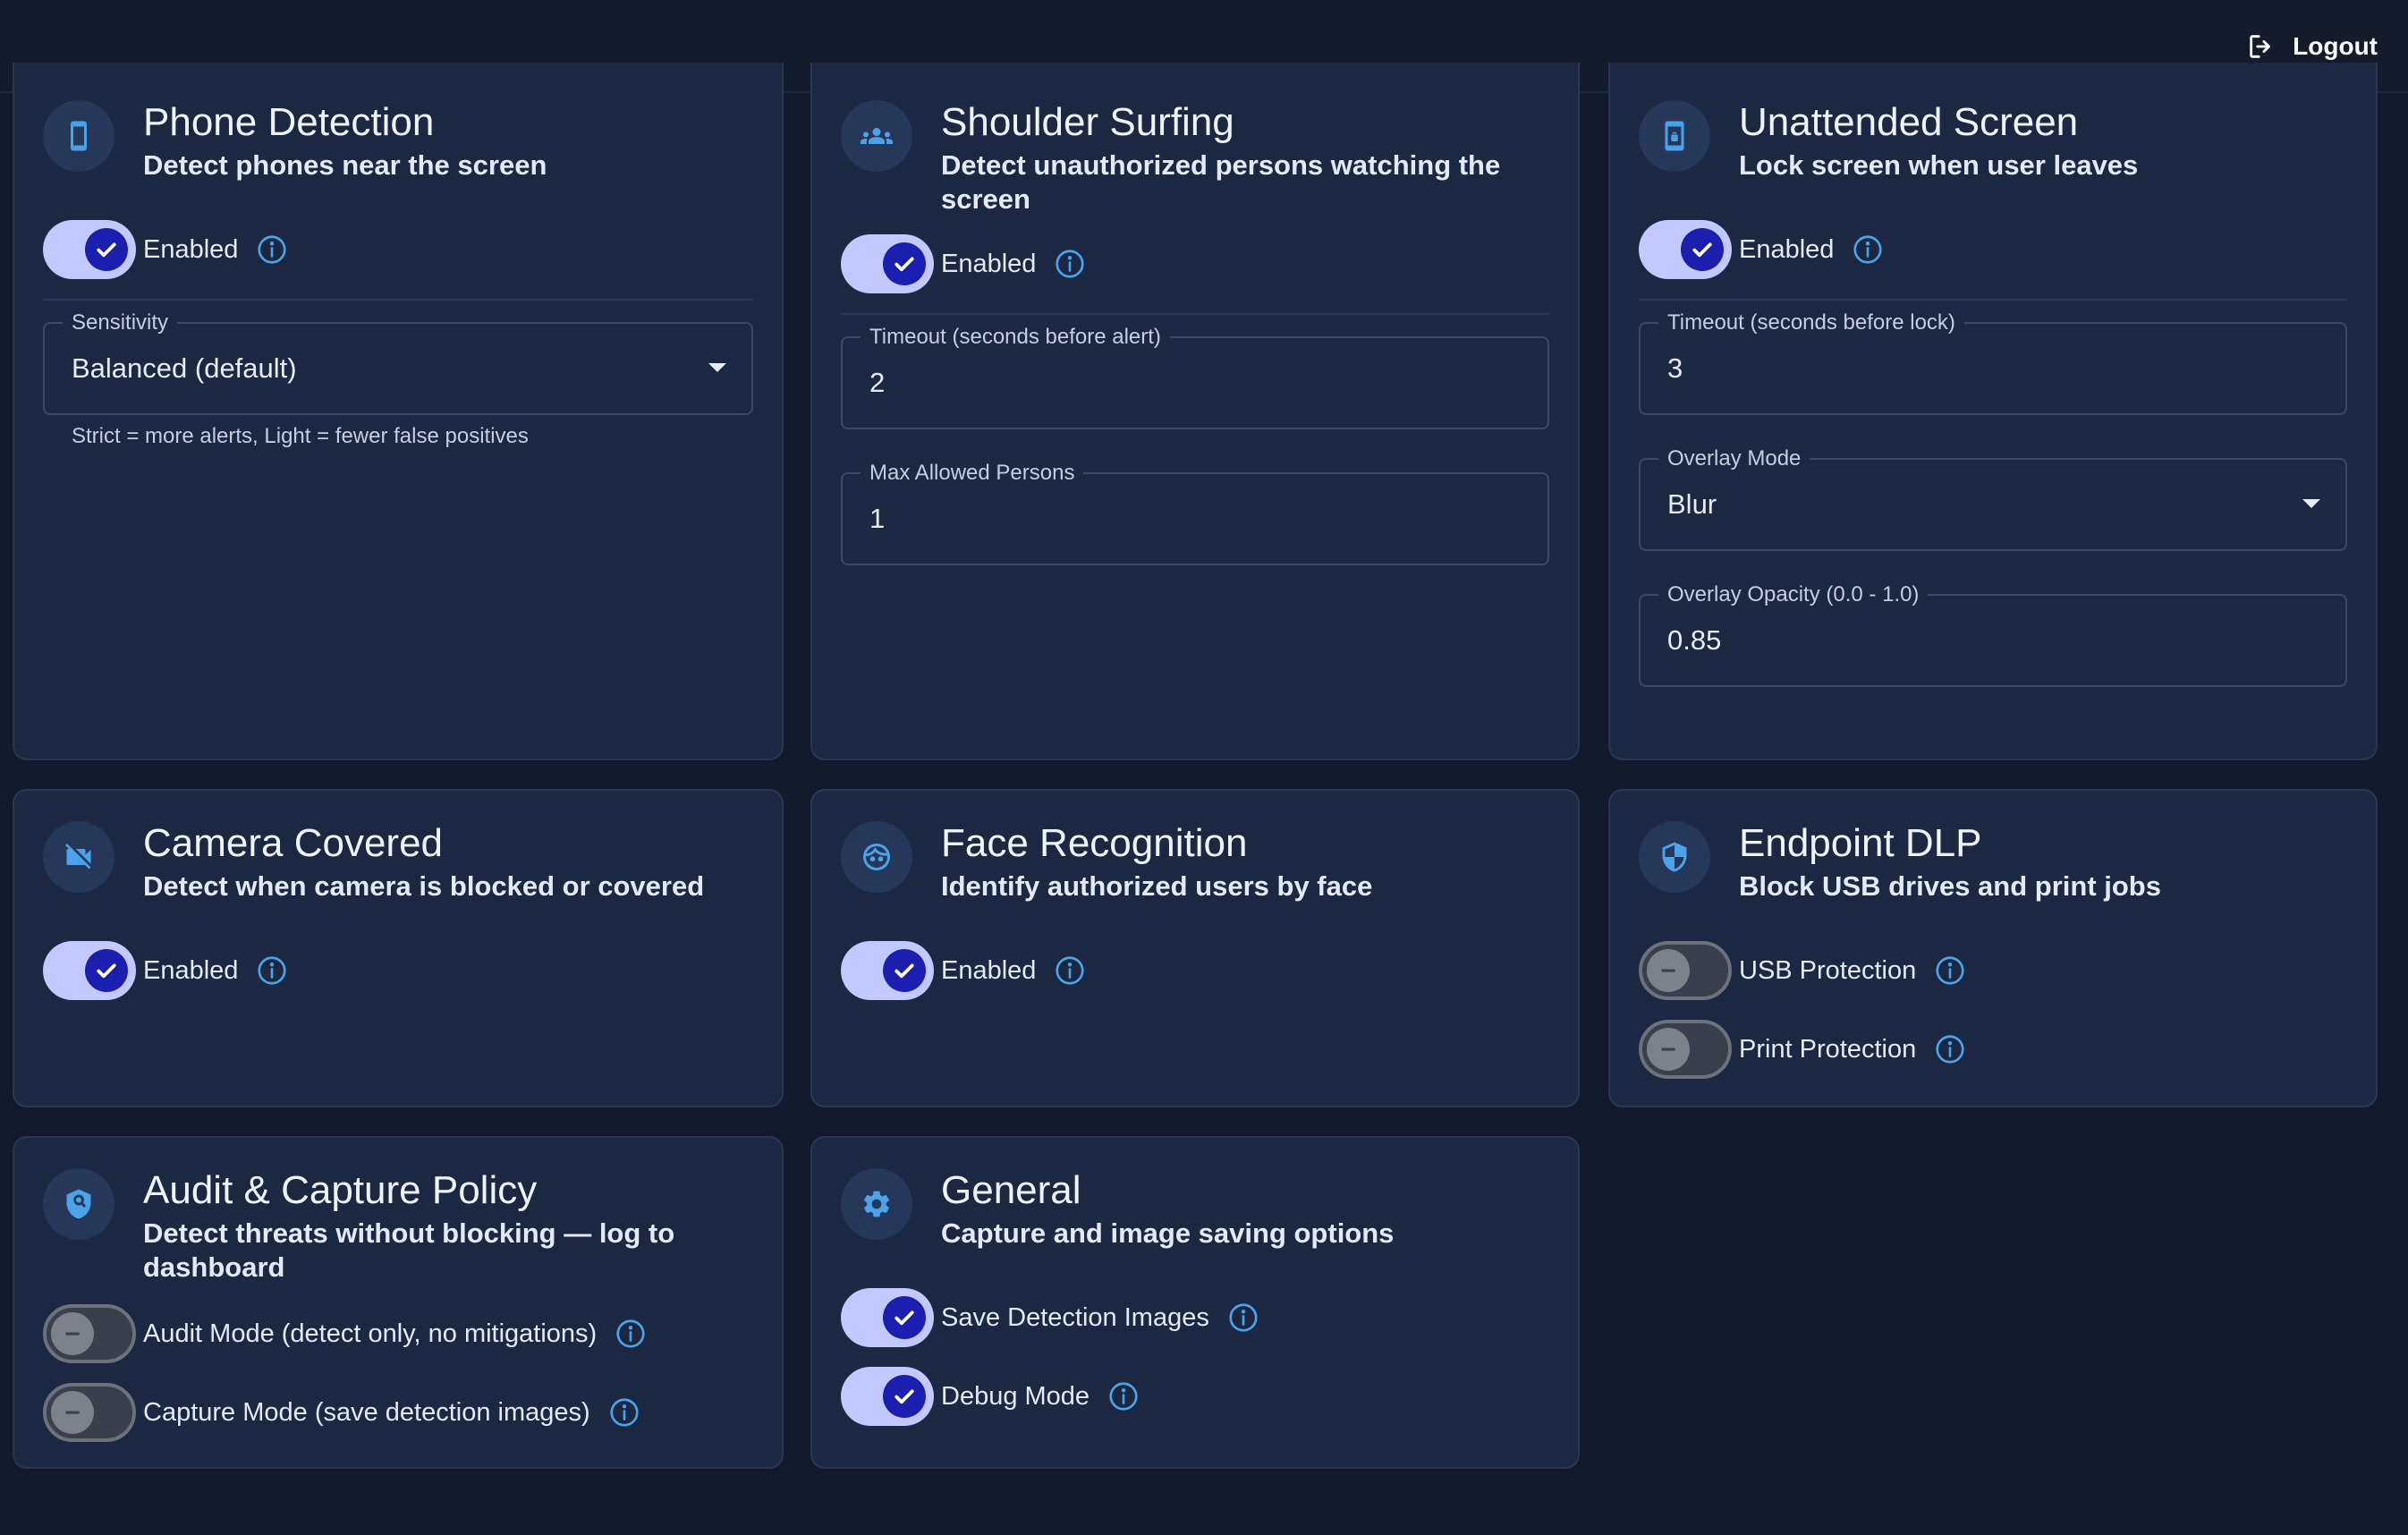 The height and width of the screenshot is (1535, 2408). Describe the element at coordinates (398, 363) in the screenshot. I see `sensitivity-select: Sensitivity Balanced (default)` at that location.